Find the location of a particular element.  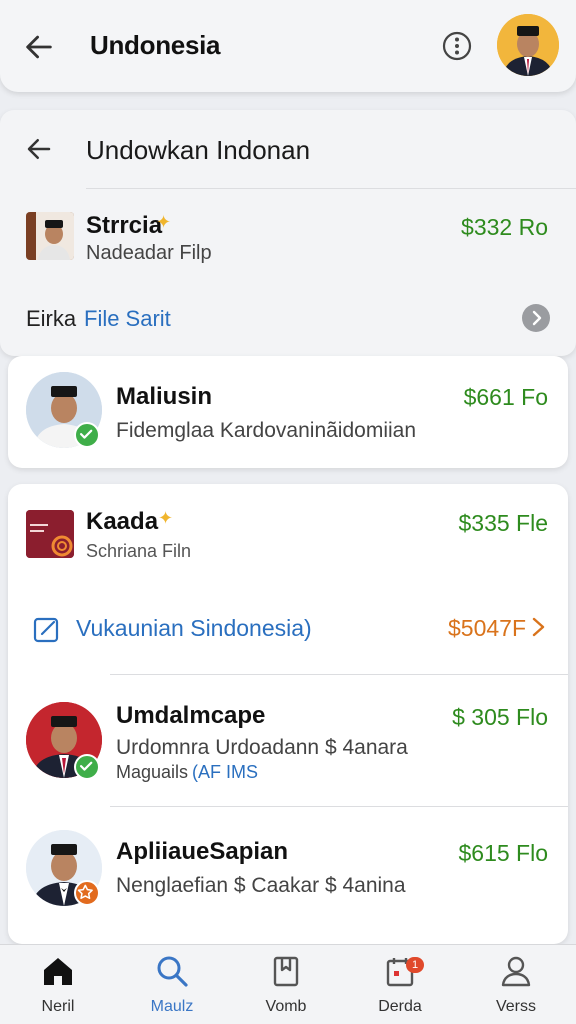

app-bar: Undonesia is located at coordinates (288, 46).